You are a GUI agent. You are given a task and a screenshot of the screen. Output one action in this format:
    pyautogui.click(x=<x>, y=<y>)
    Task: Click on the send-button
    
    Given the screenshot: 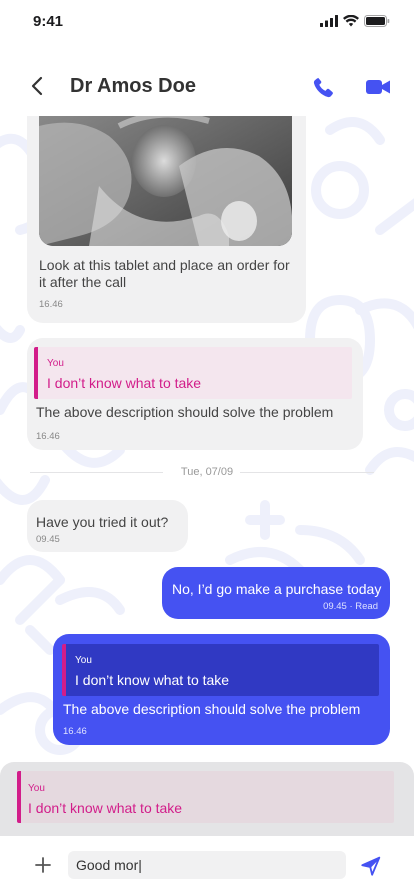 What is the action you would take?
    pyautogui.click(x=371, y=866)
    